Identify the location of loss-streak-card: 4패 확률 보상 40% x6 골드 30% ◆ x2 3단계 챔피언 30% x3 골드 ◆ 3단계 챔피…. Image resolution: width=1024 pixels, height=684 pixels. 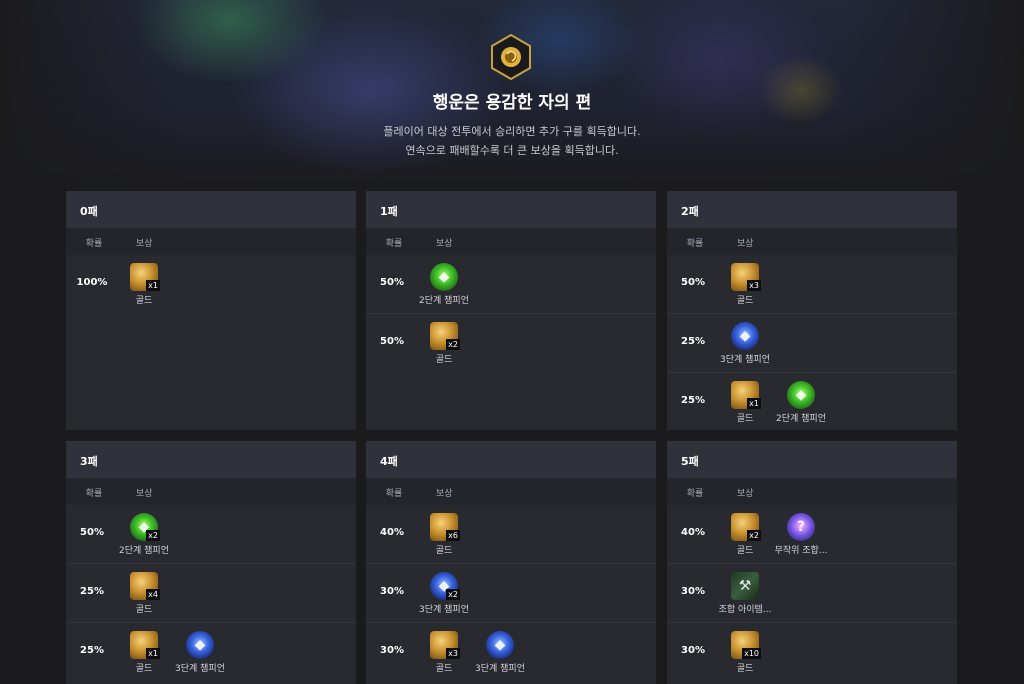
(511, 562).